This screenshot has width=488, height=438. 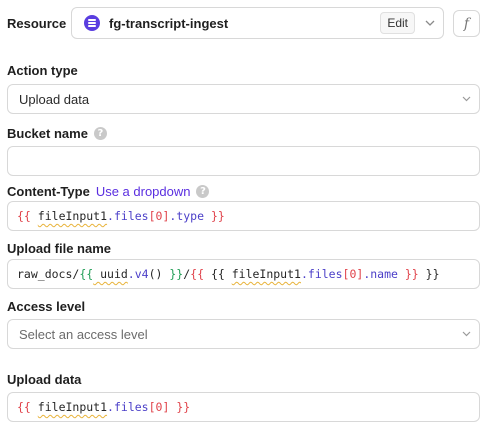 I want to click on use-dropdown-link: Use a dropdown, so click(x=143, y=191).